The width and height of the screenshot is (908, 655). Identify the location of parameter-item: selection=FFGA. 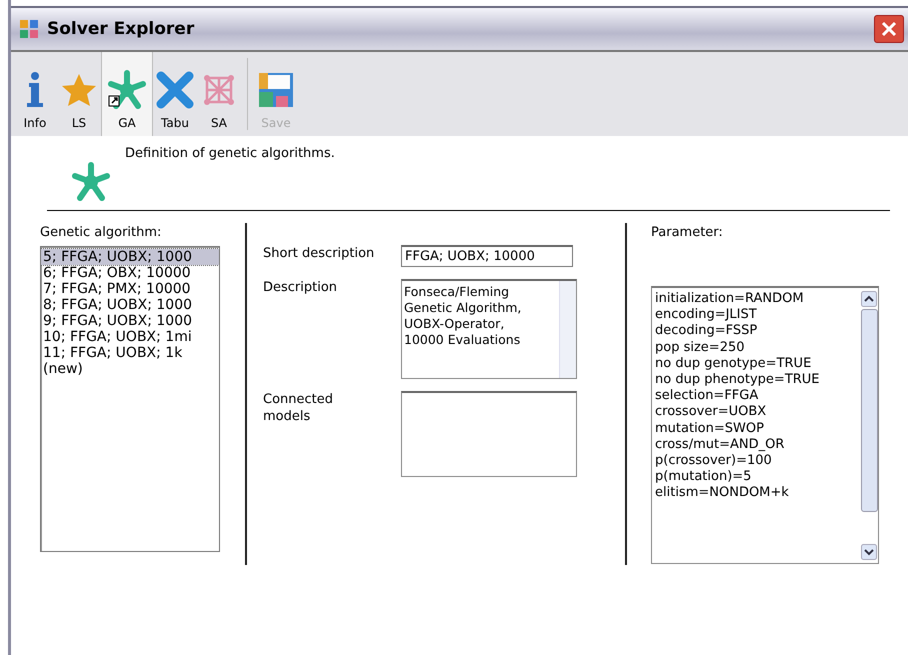
(757, 396).